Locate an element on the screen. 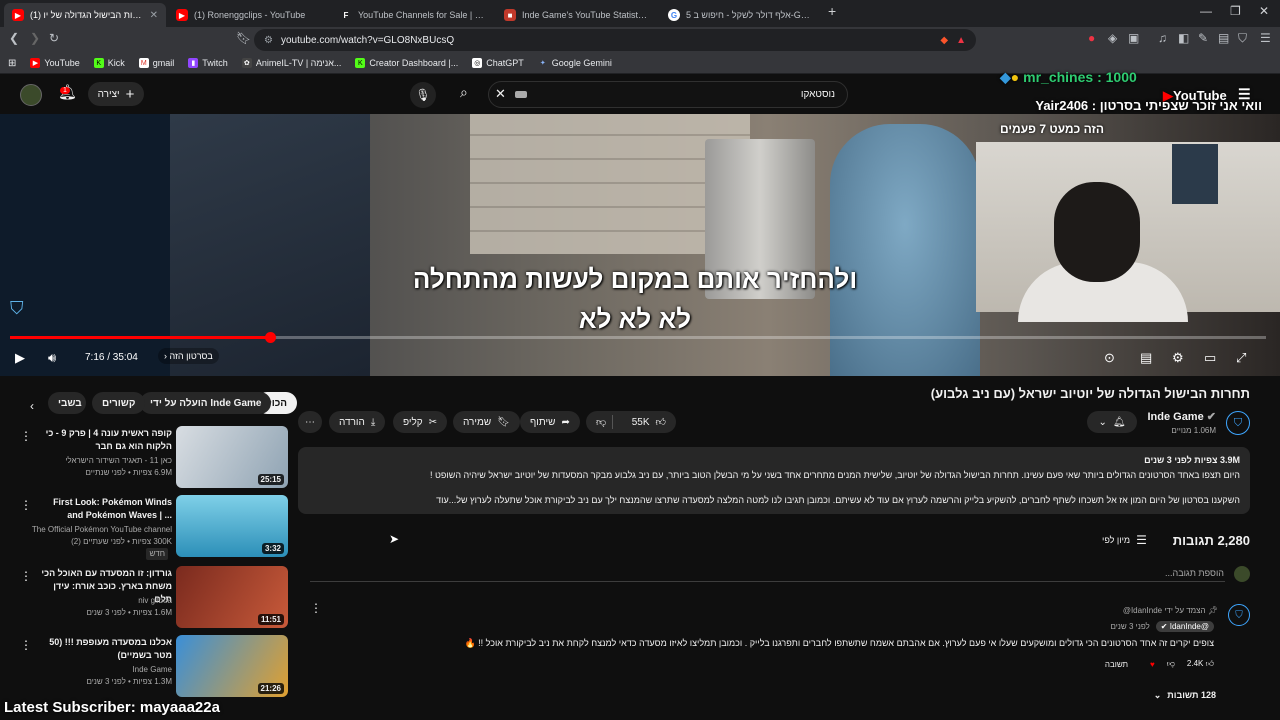 This screenshot has height=720, width=1280. maximize-icon: ❐ is located at coordinates (1235, 11).